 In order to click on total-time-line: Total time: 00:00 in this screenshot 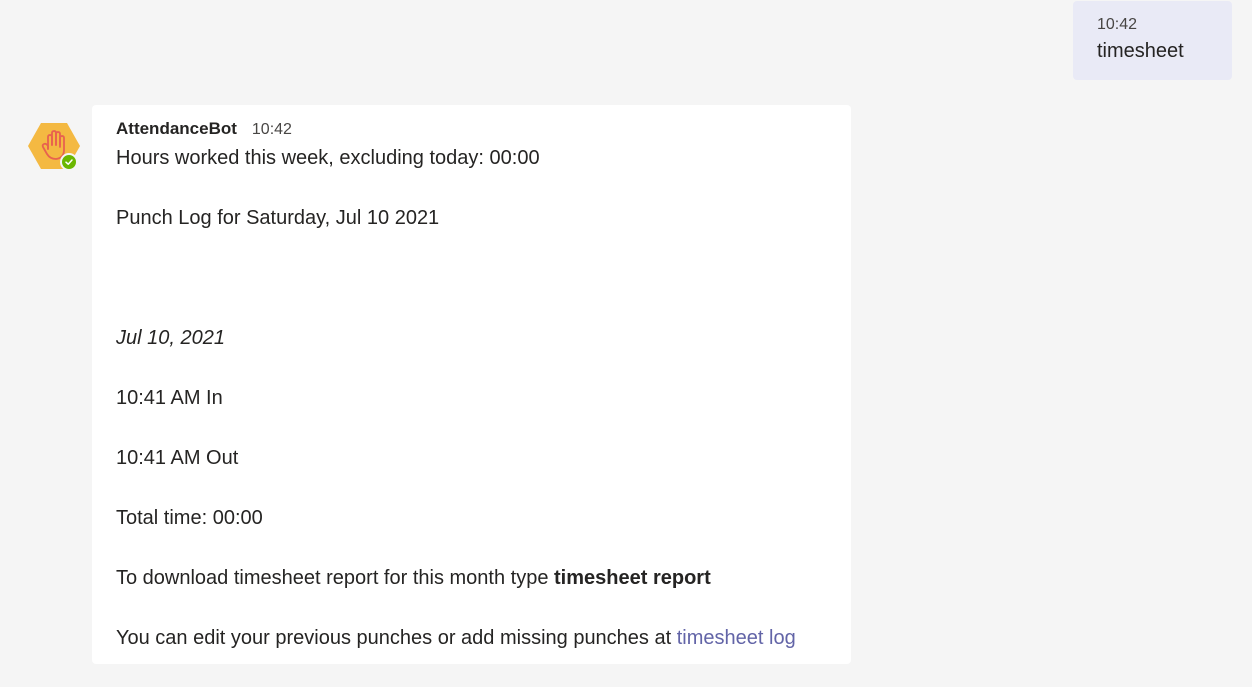, I will do `click(189, 518)`.